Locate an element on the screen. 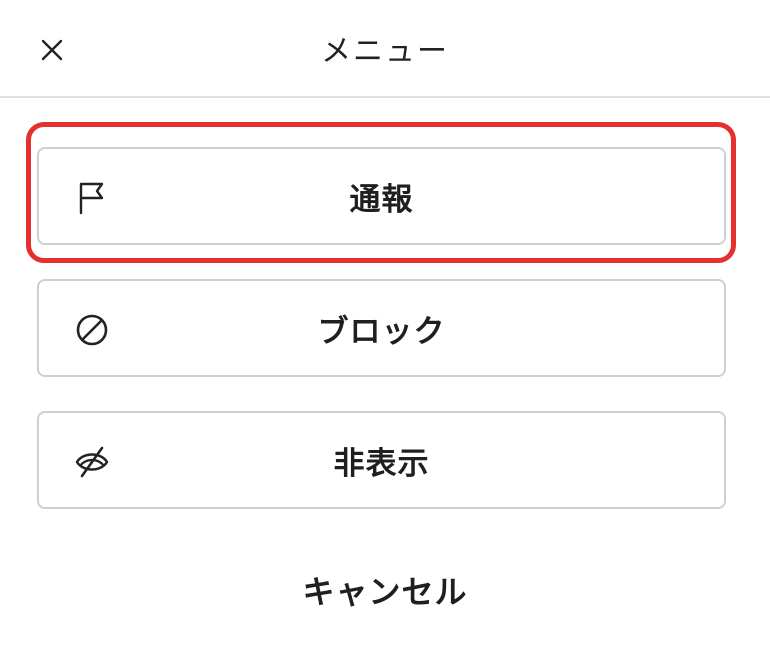 Image resolution: width=770 pixels, height=662 pixels. hide-label: 非表示 is located at coordinates (381, 463).